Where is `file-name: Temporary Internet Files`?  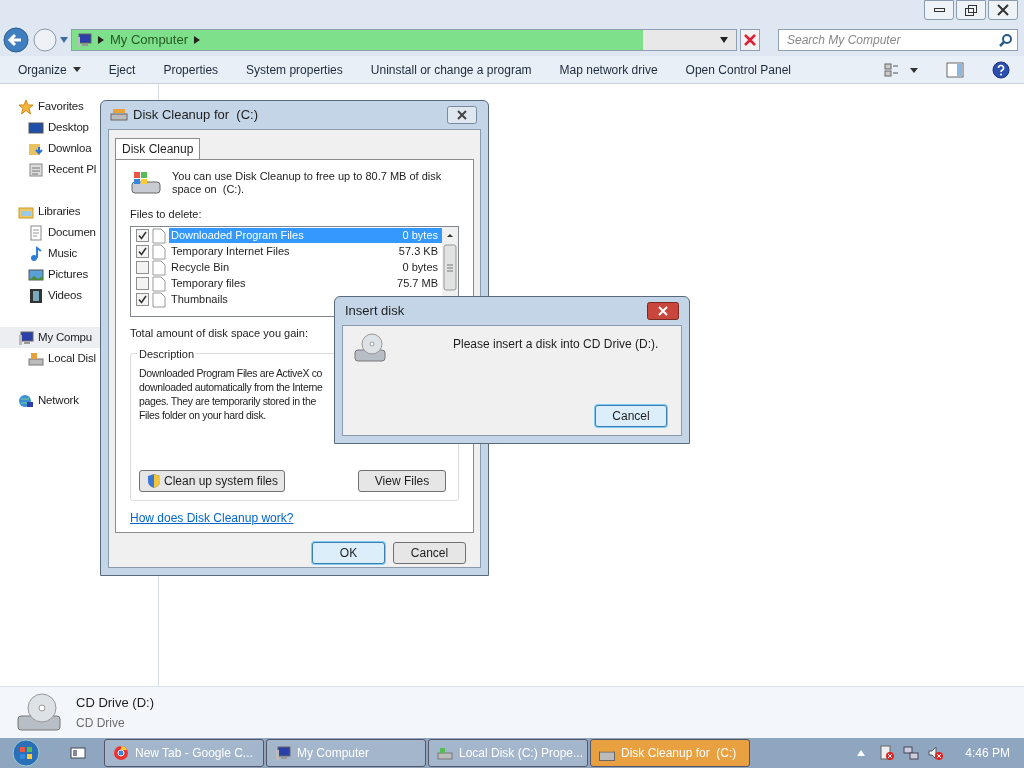
file-name: Temporary Internet Files is located at coordinates (230, 252).